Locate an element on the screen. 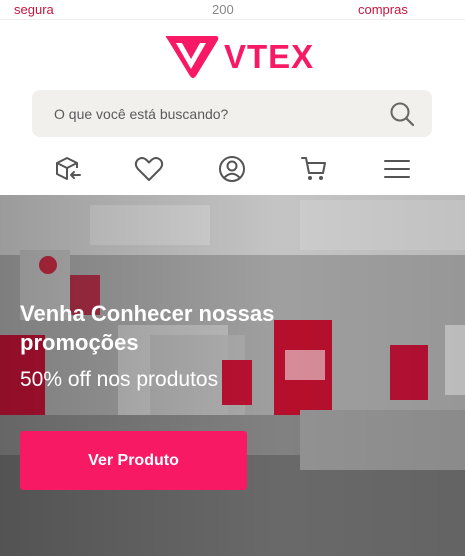 This screenshot has height=556, width=465. logo-wordmark: VTEX is located at coordinates (269, 56).